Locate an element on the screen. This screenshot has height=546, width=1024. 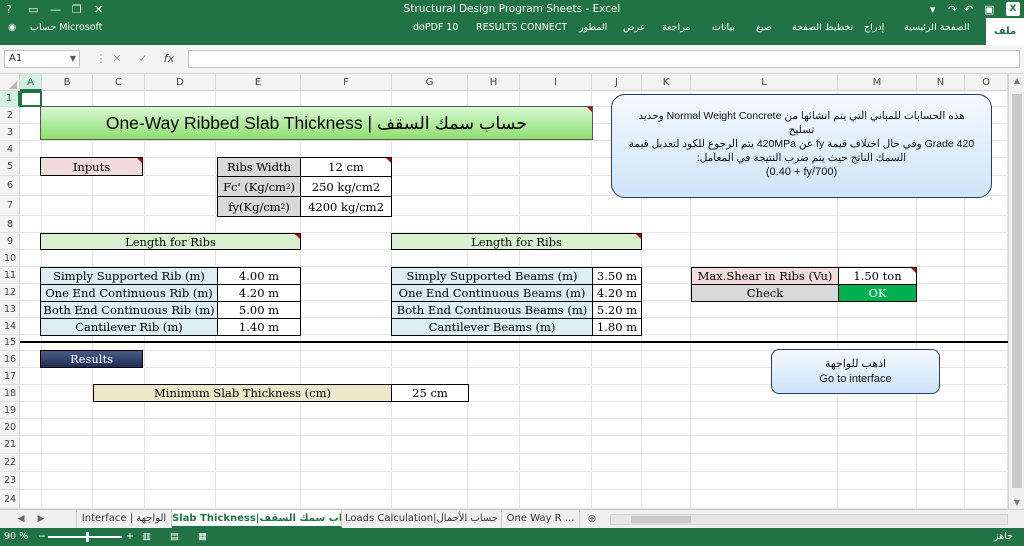
row-header: 2 is located at coordinates (10, 115).